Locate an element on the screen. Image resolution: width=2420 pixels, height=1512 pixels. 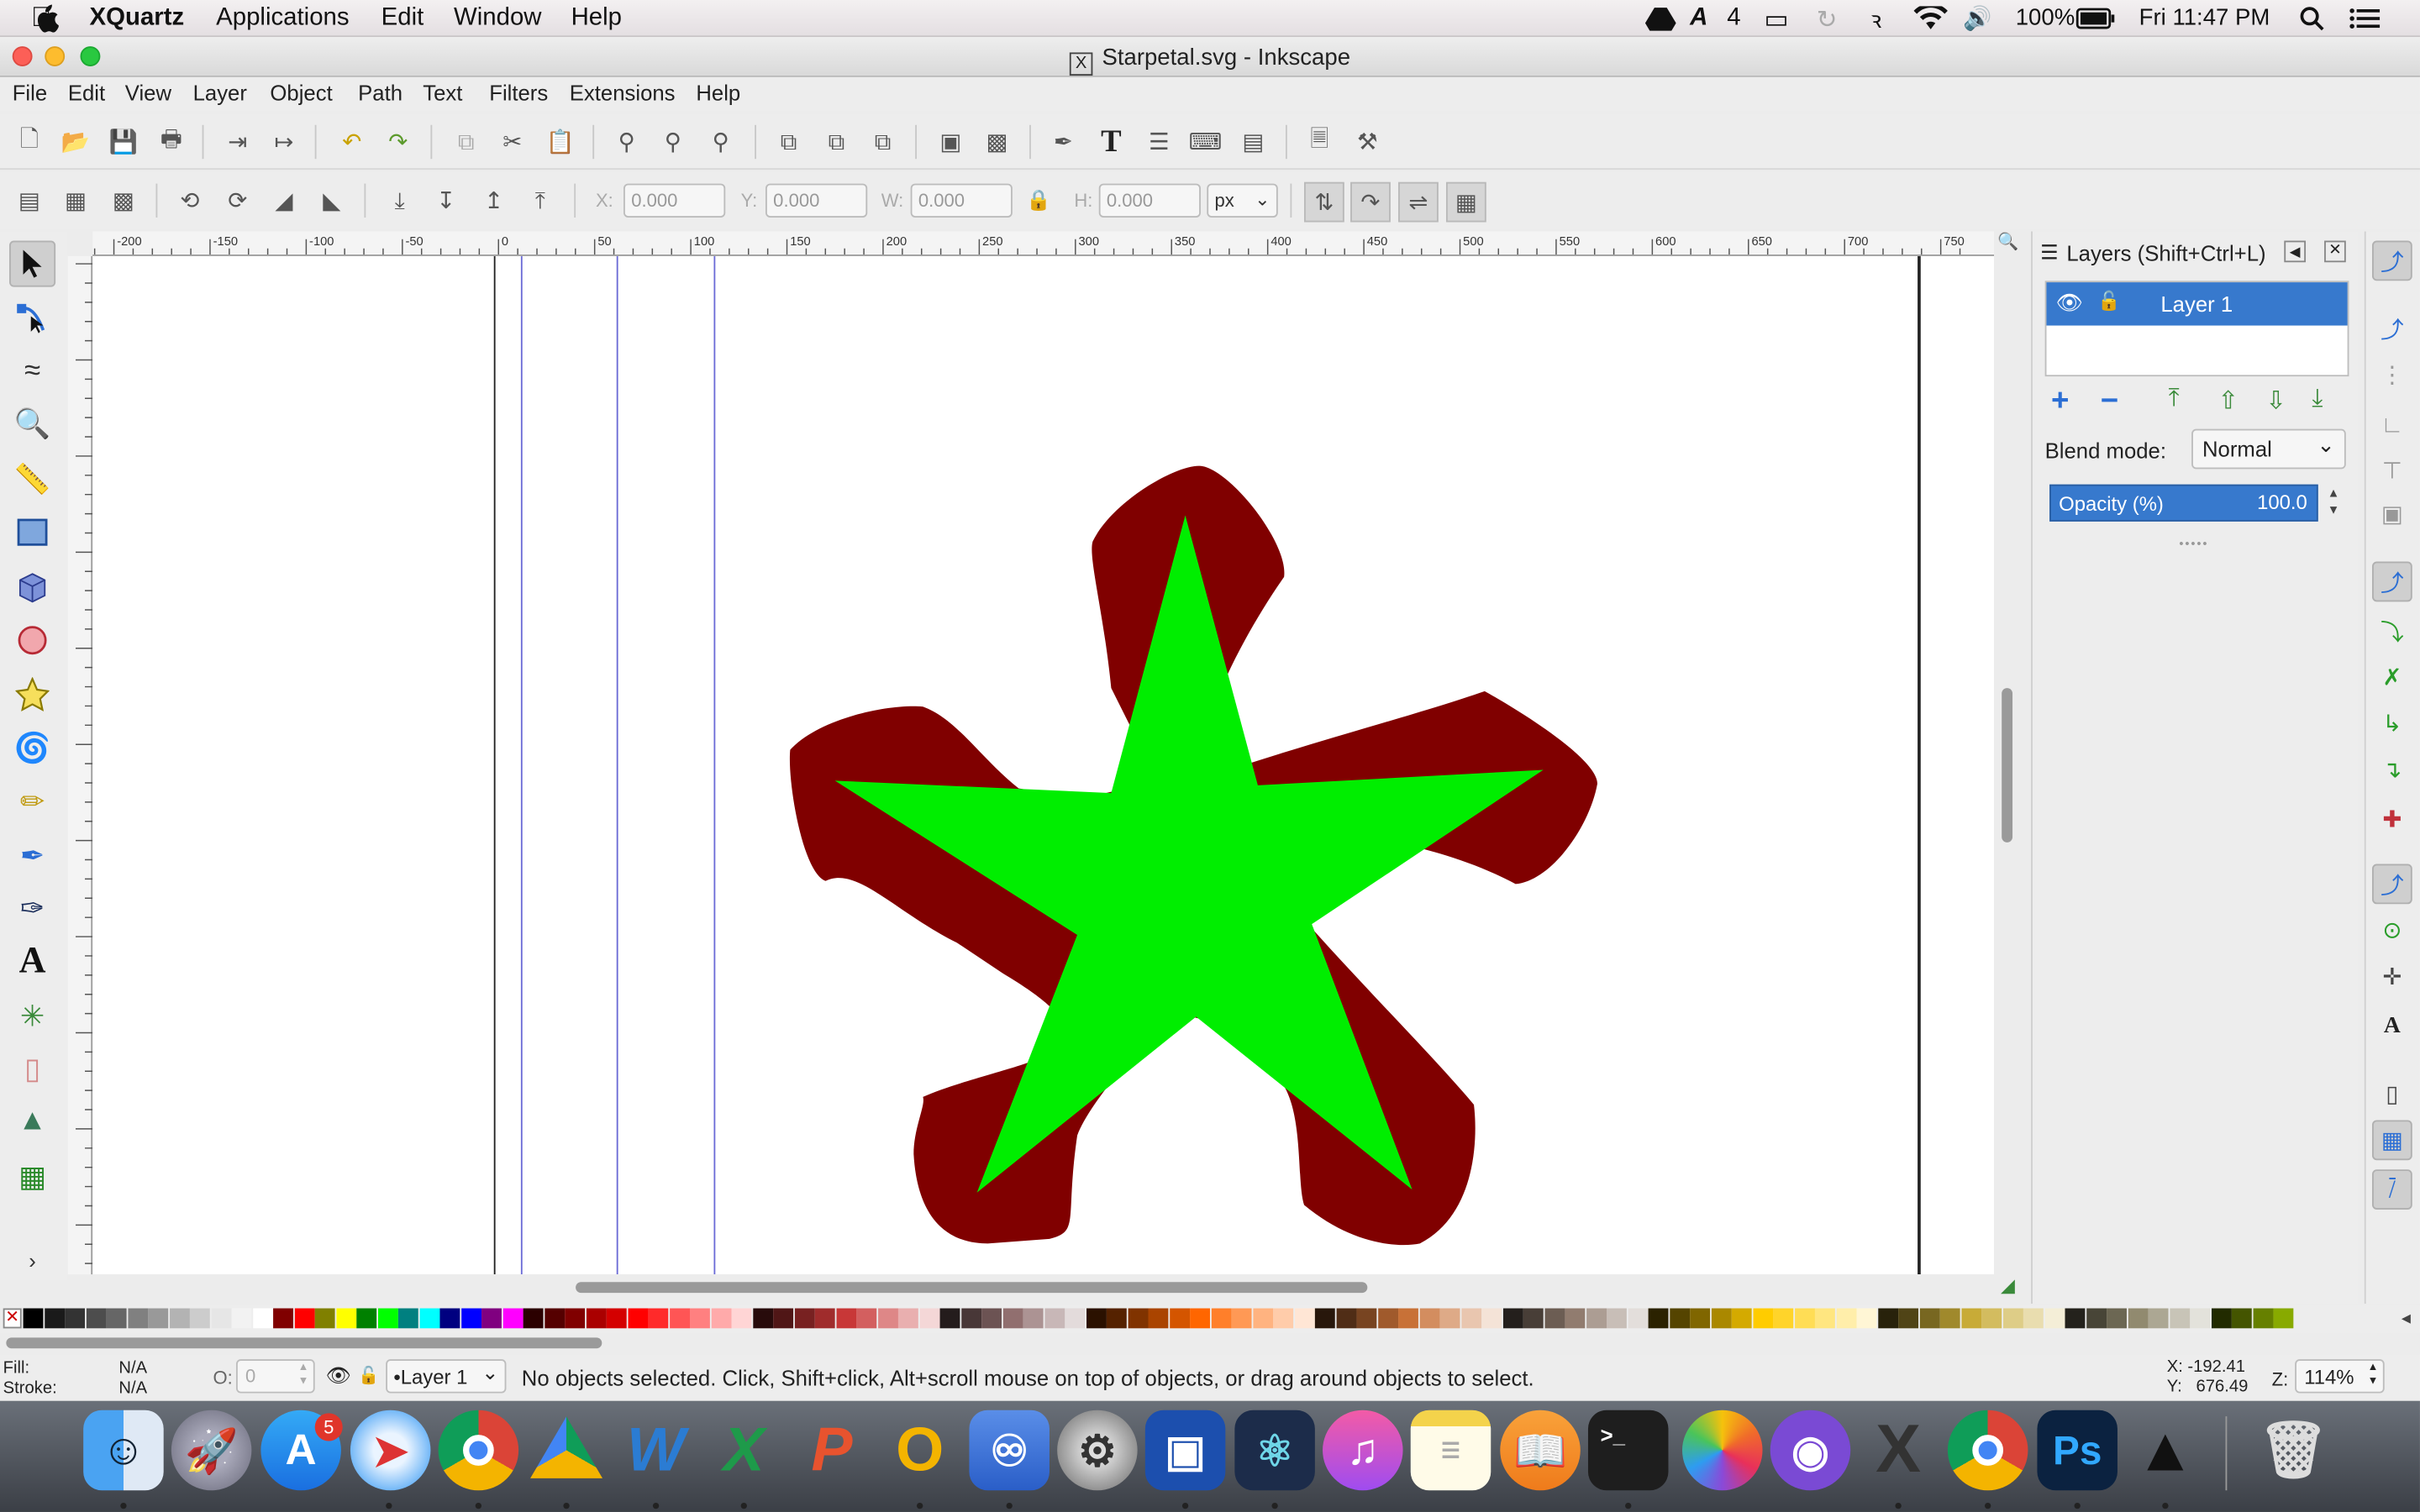
spotlight-icon is located at coordinates (2312, 18).